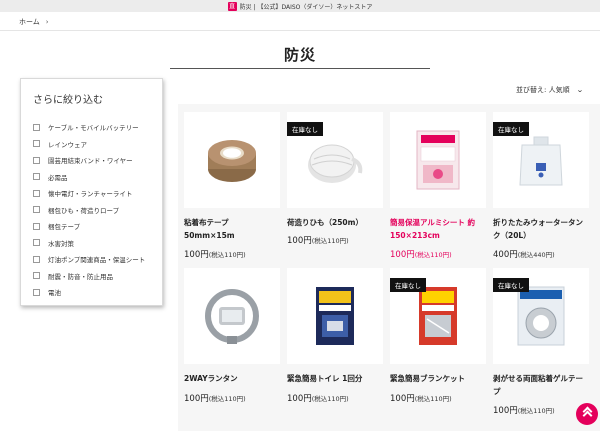 Image resolution: width=600 pixels, height=431 pixels. I want to click on filter-item-garden-band: 園芸用結束バンド・ワイヤー, so click(97, 160).